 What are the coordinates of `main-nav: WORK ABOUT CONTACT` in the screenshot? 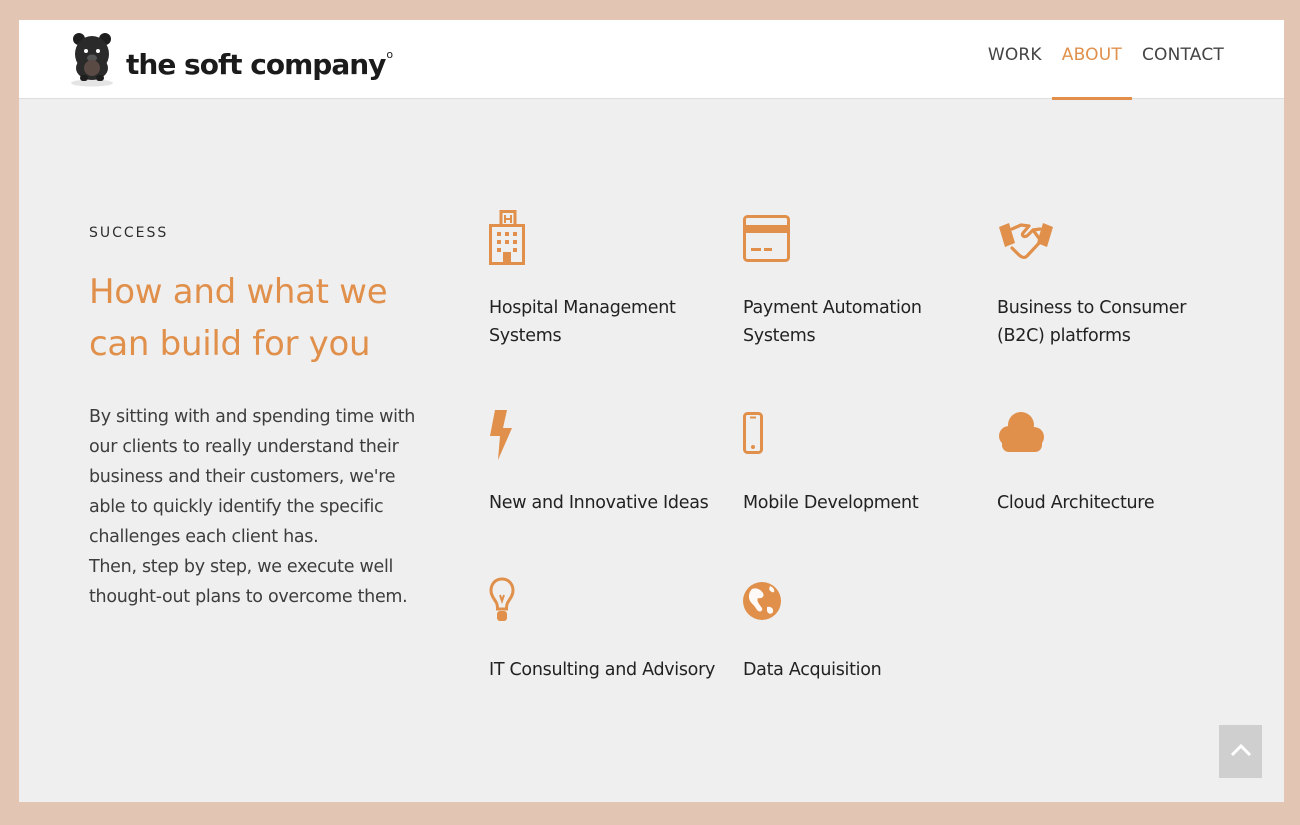 It's located at (1106, 60).